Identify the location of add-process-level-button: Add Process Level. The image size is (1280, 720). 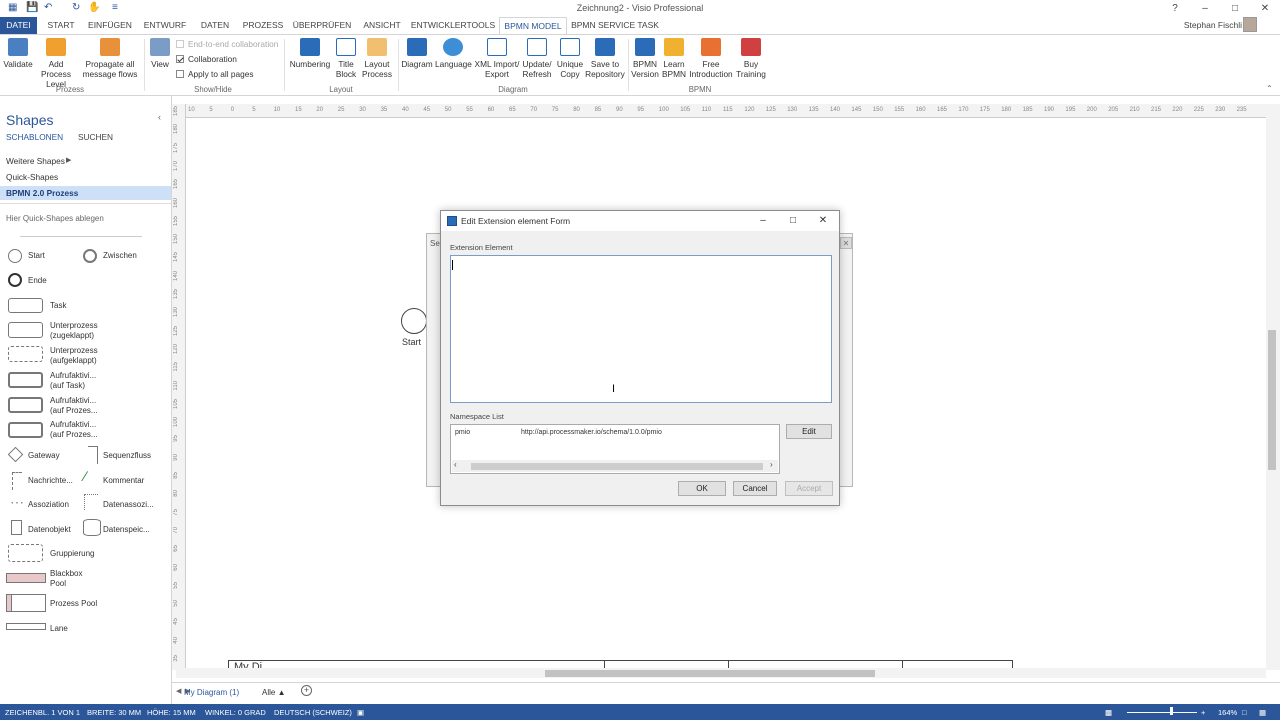
(56, 63).